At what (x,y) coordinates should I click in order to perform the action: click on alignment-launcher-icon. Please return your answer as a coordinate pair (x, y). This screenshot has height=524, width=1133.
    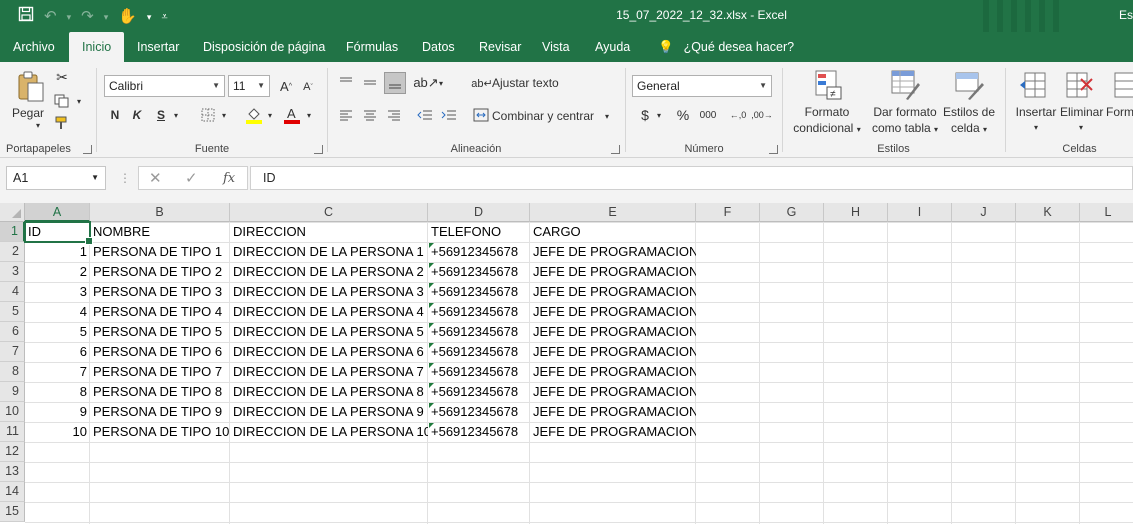
    Looking at the image, I should click on (615, 149).